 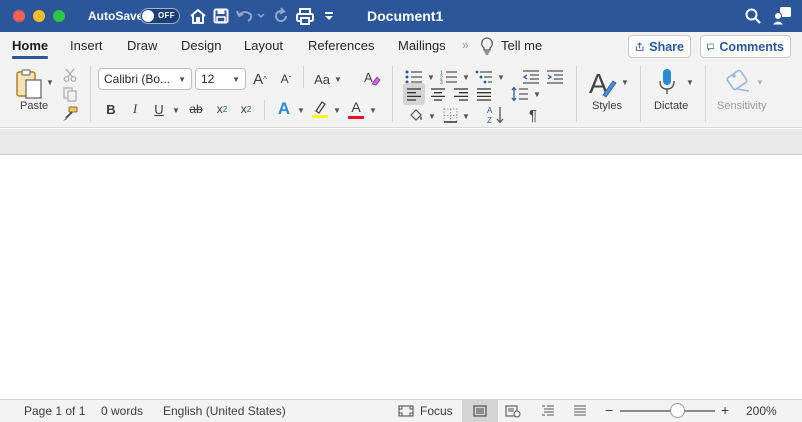 I want to click on comments-button: Comments, so click(x=745, y=46).